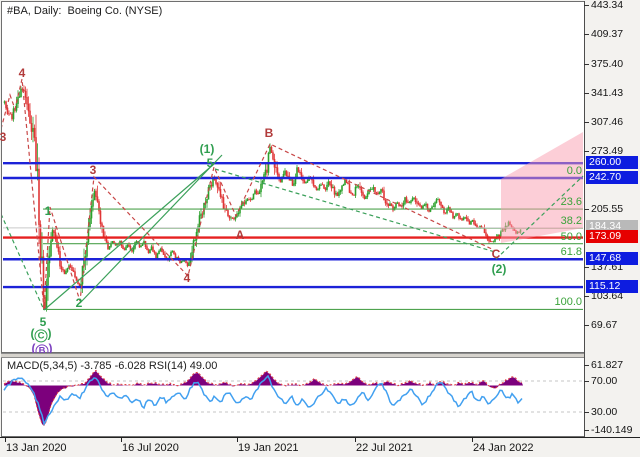  Describe the element at coordinates (612, 177) in the screenshot. I see `price-badge-242.70: 242.70` at that location.